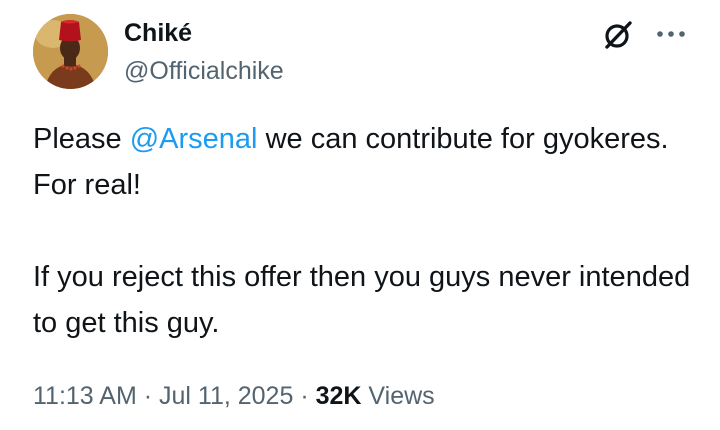 The width and height of the screenshot is (720, 430). I want to click on author-handle: @Officialchike, so click(204, 71).